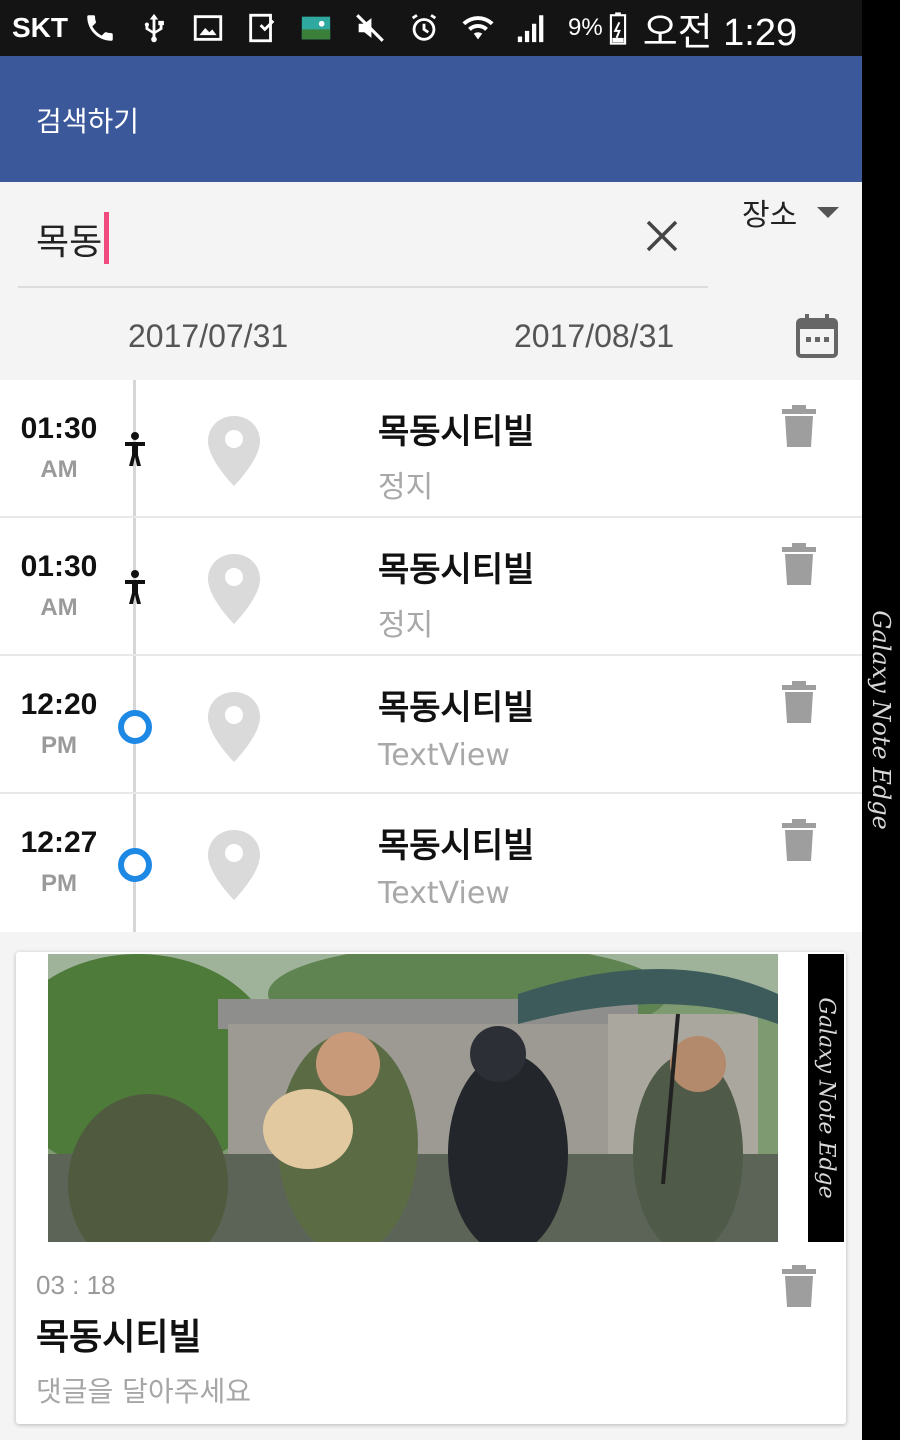 Image resolution: width=900 pixels, height=1440 pixels. What do you see at coordinates (59, 704) in the screenshot?
I see `row-time: 12:20` at bounding box center [59, 704].